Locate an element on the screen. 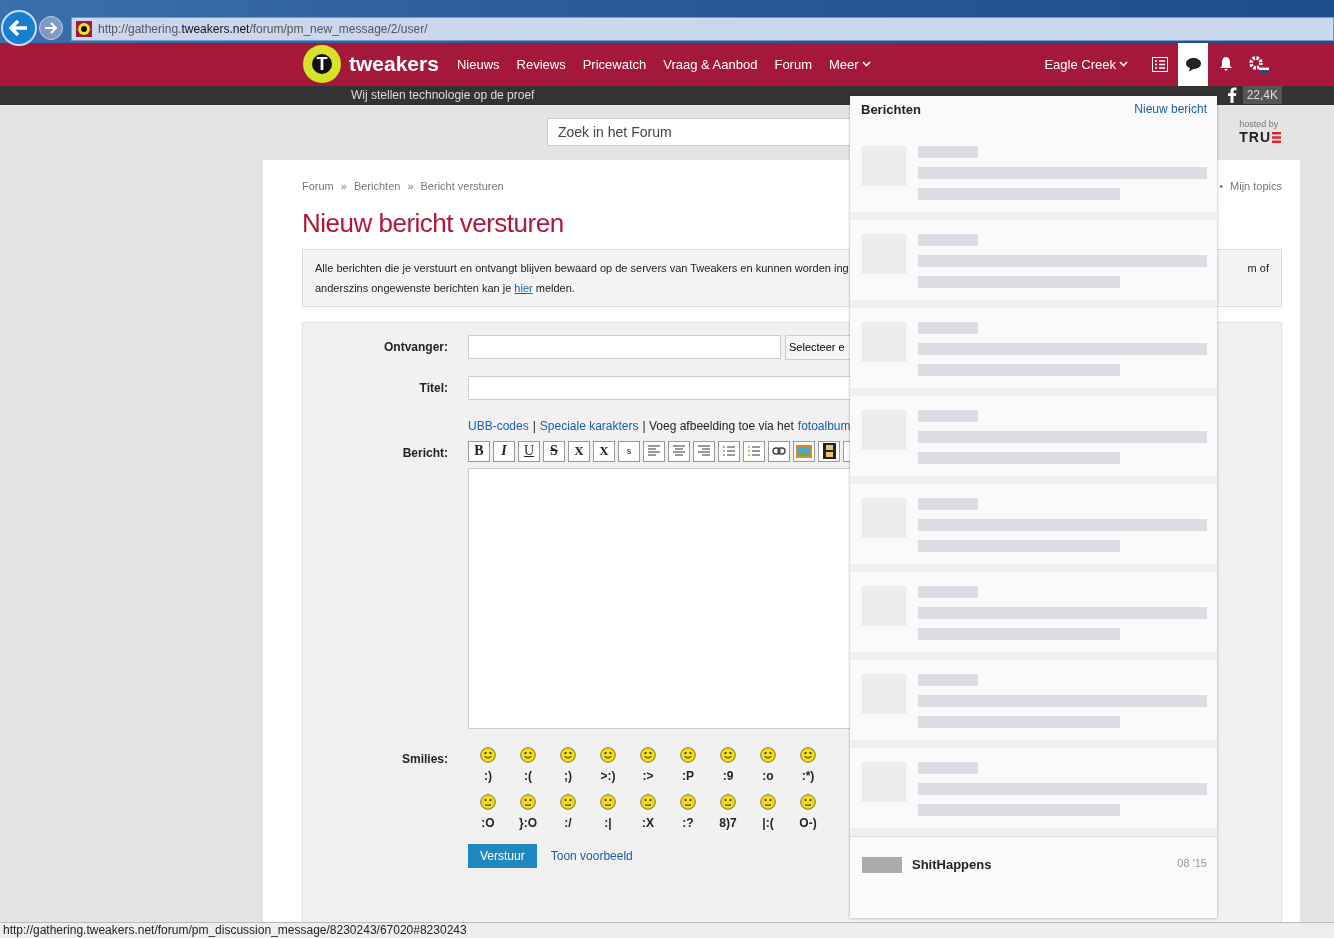 The image size is (1334, 938). nav-link: Pricewatch is located at coordinates (614, 64).